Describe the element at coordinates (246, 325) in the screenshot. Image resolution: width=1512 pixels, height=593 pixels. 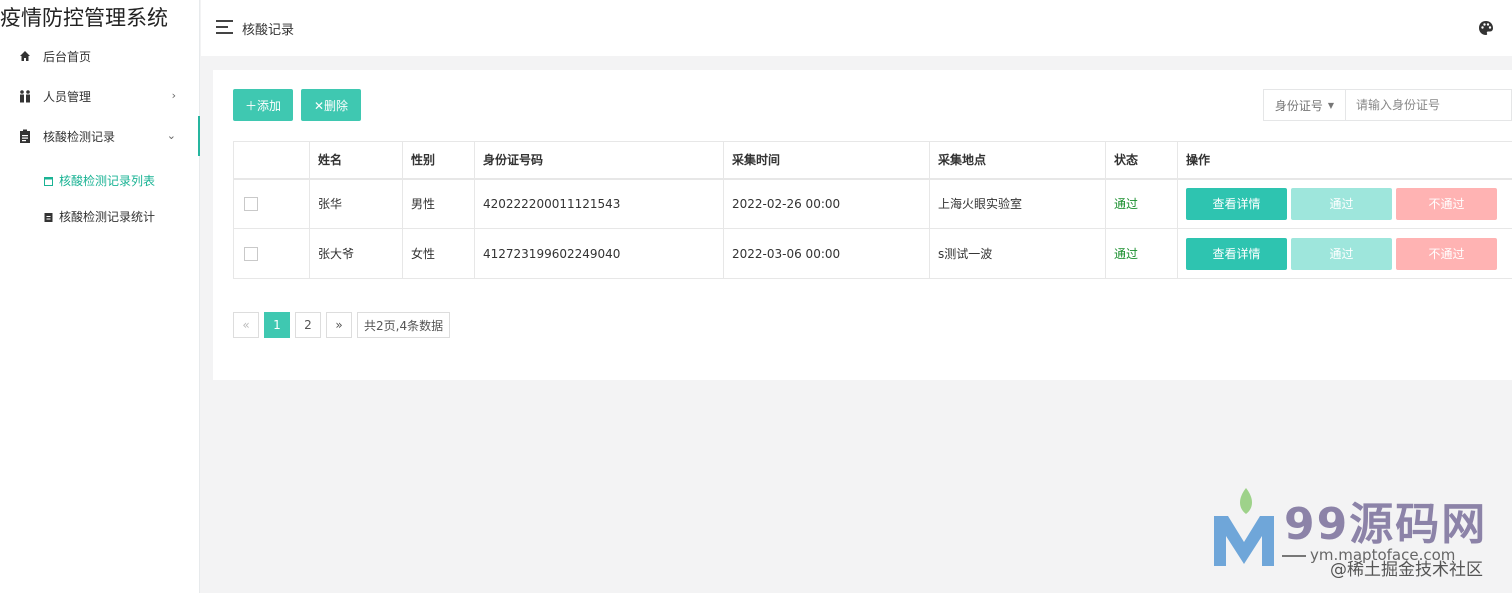
I see `pagination-prev: «` at that location.